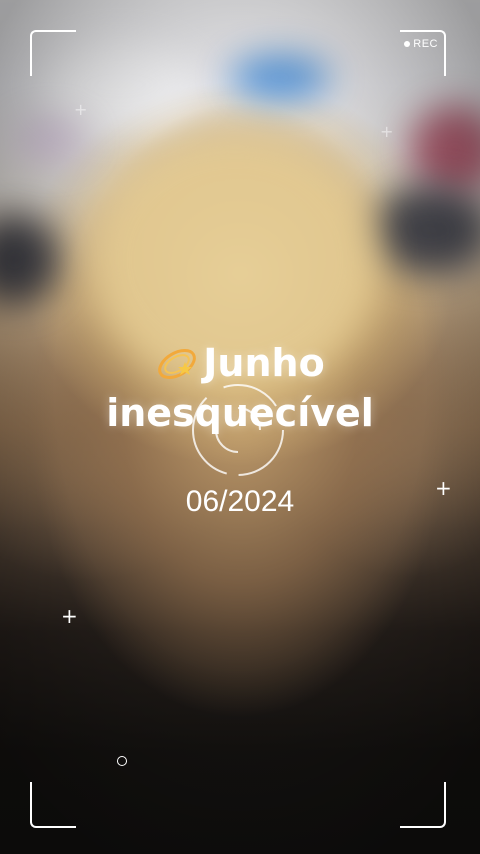  What do you see at coordinates (53, 805) in the screenshot?
I see `frame-corner-bottom-left` at bounding box center [53, 805].